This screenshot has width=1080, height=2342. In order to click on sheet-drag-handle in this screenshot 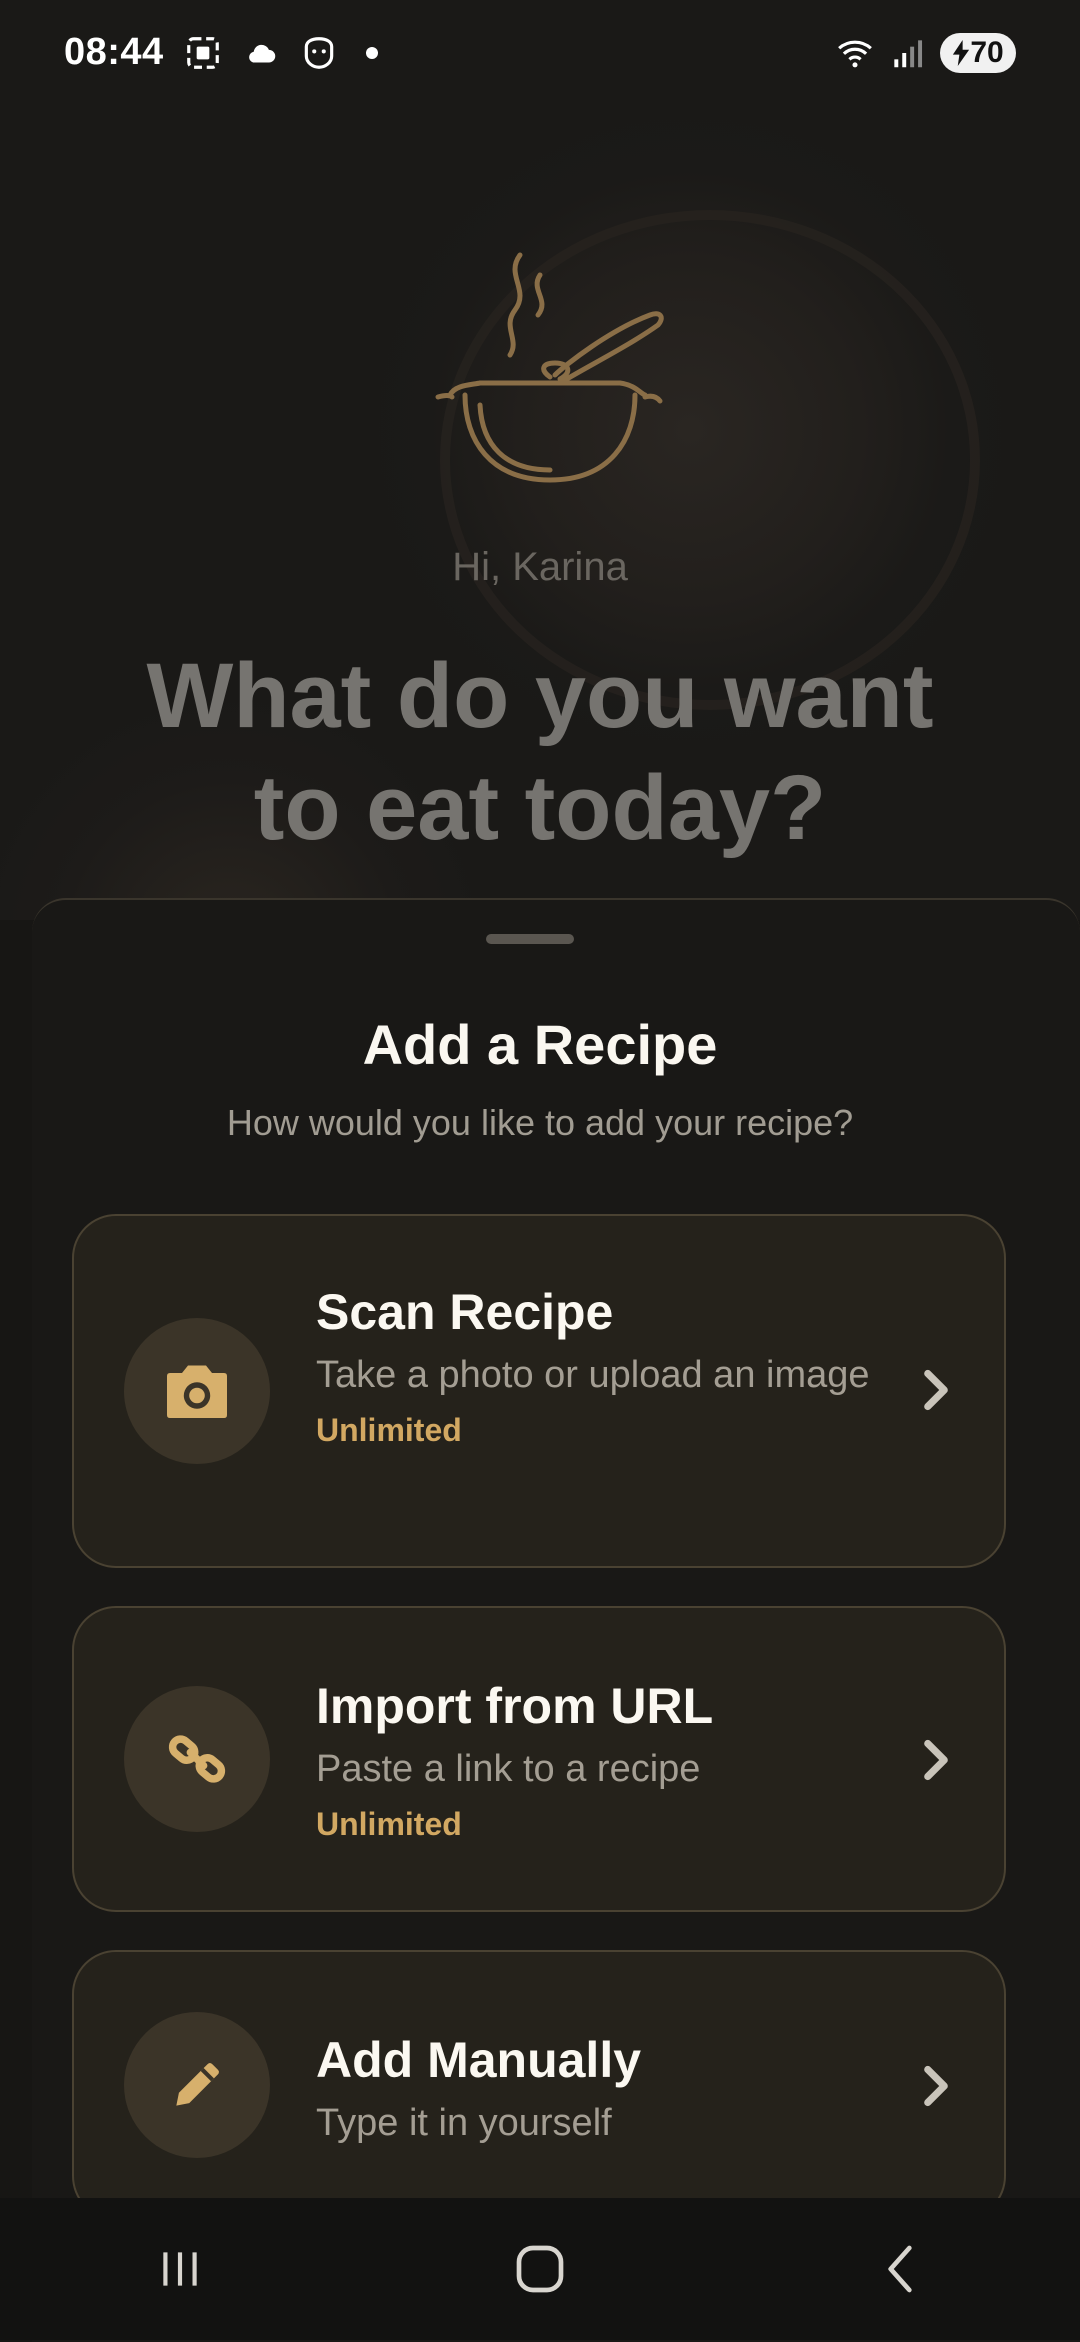, I will do `click(530, 939)`.